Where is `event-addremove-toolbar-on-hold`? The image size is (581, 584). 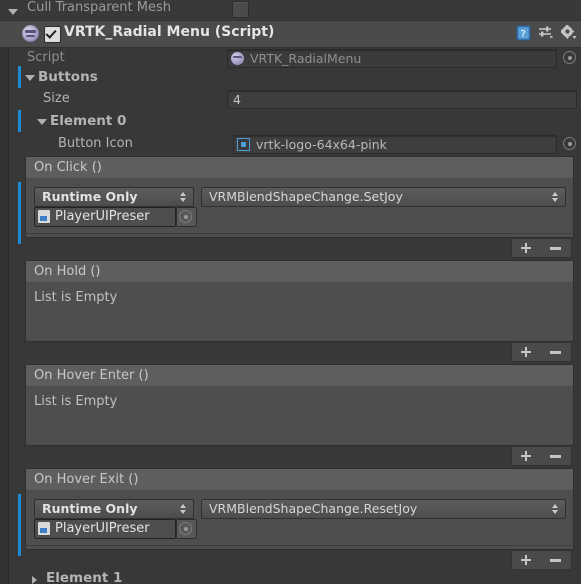 event-addremove-toolbar-on-hold is located at coordinates (541, 352).